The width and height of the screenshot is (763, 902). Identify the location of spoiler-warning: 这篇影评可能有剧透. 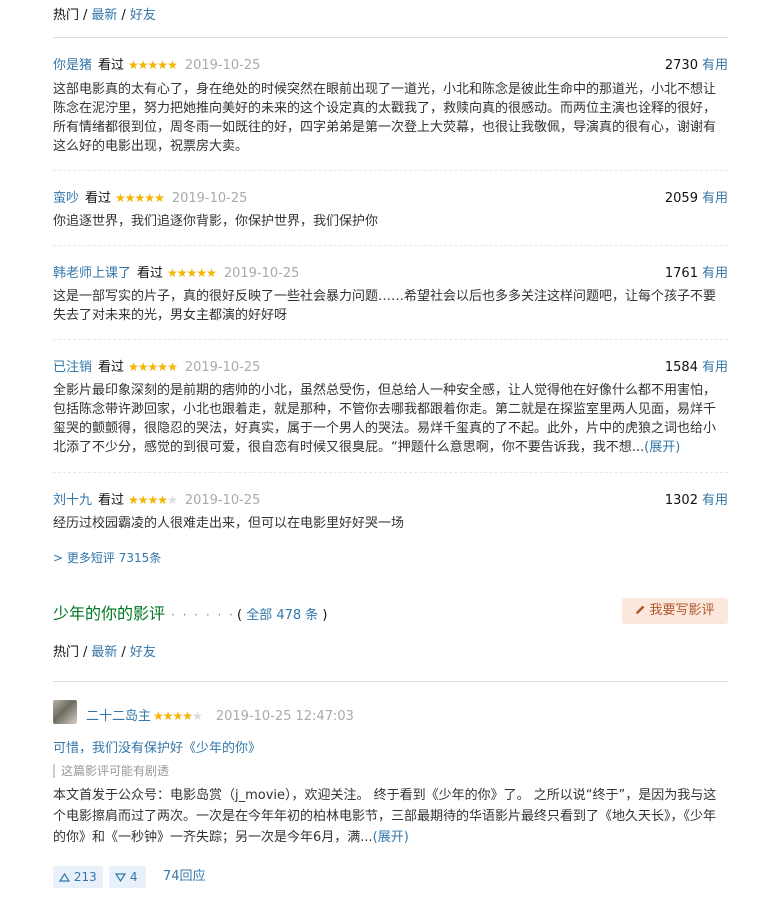
(111, 771).